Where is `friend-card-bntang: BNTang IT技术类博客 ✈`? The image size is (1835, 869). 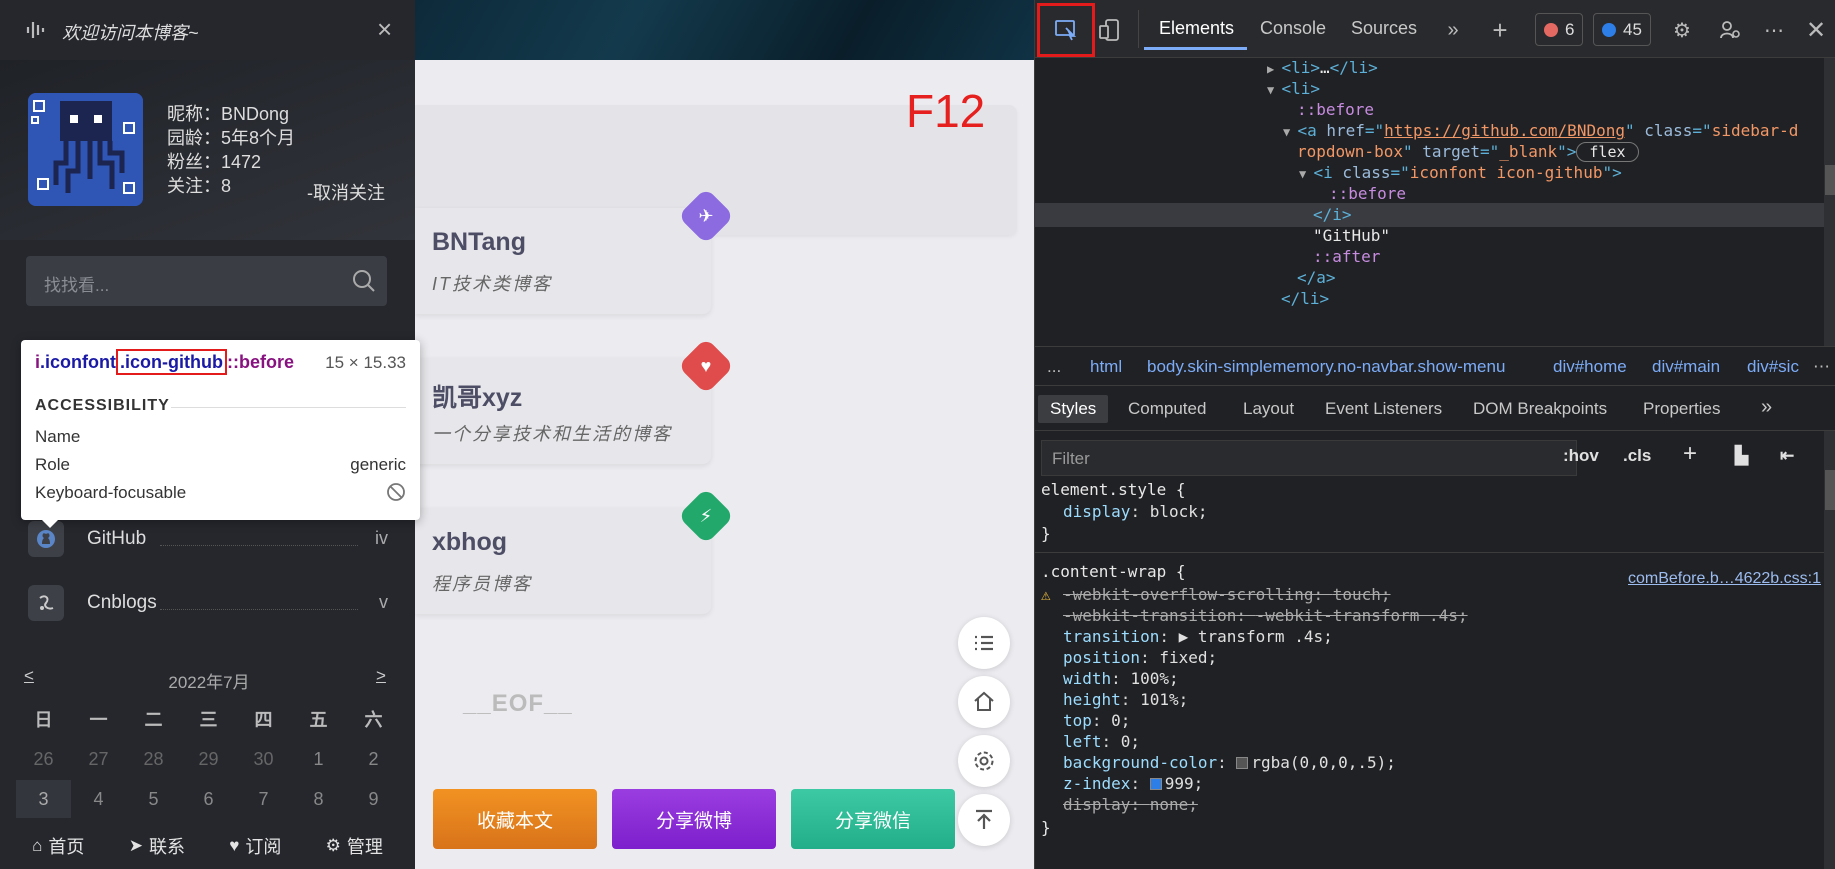 friend-card-bntang: BNTang IT技术类博客 ✈ is located at coordinates (575, 250).